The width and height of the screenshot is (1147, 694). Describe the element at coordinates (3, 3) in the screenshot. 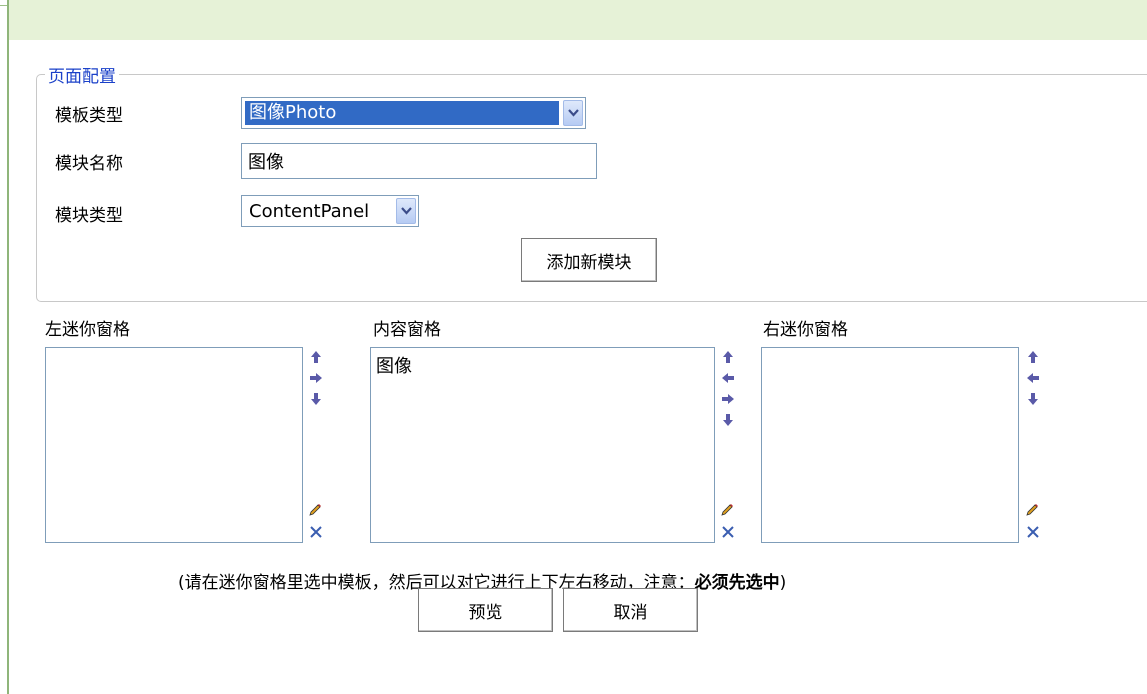

I see `left-frame-tick` at that location.